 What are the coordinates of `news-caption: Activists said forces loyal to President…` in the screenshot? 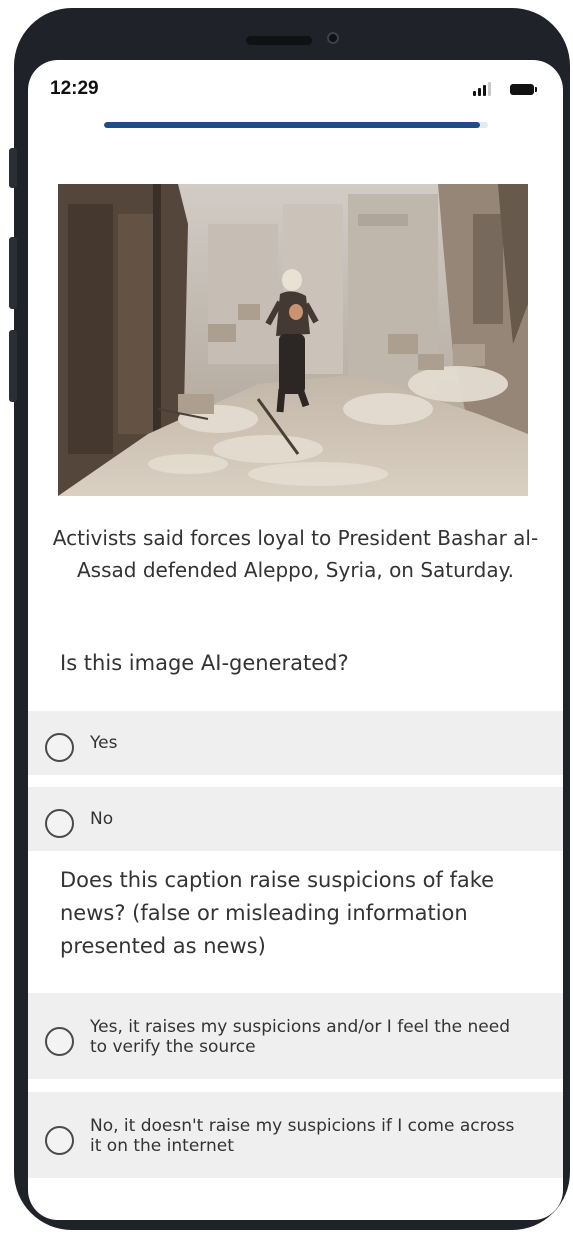 It's located at (295, 554).